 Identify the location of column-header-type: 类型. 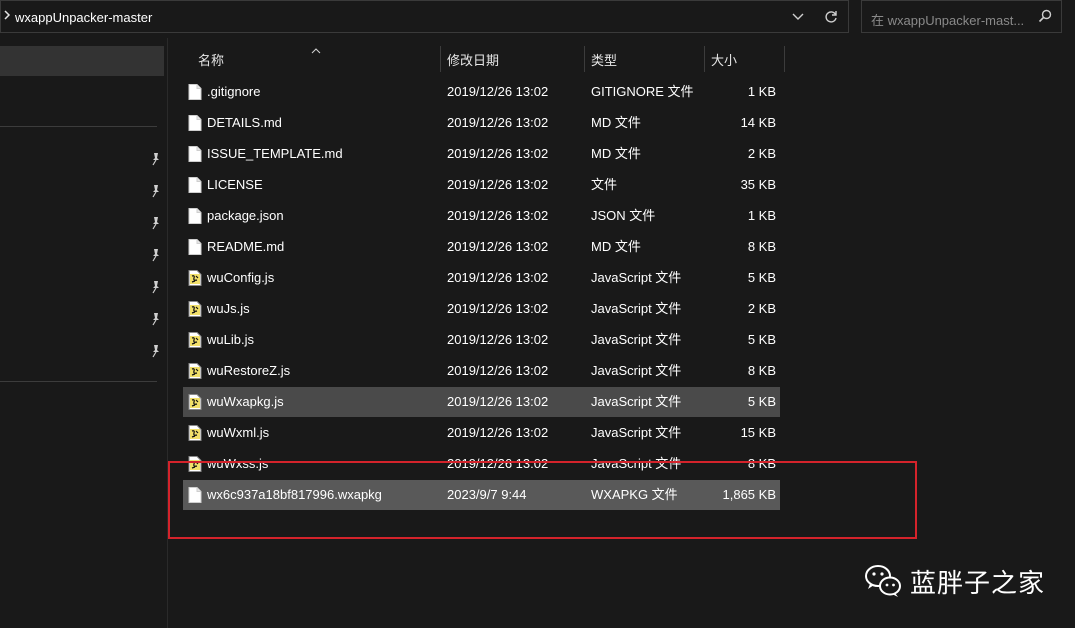
(644, 59).